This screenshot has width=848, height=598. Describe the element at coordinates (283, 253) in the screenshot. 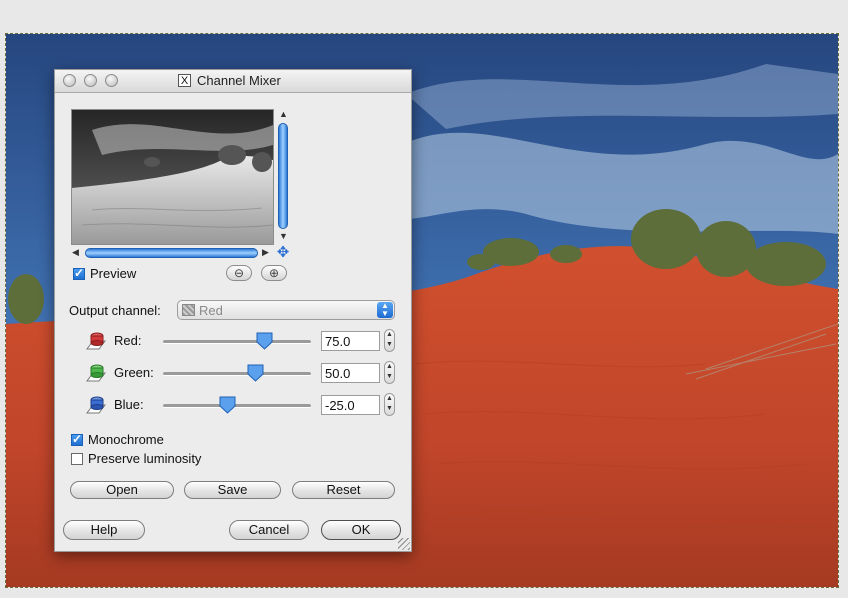

I see `move-icon: ✥` at that location.